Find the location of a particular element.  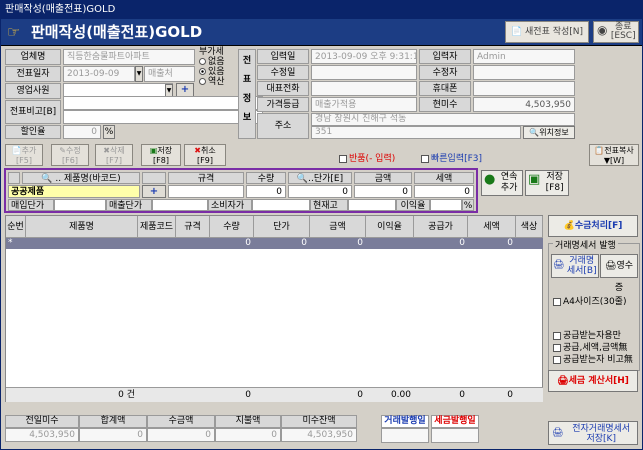

collect-button: 💰수금처리[F] is located at coordinates (593, 226).